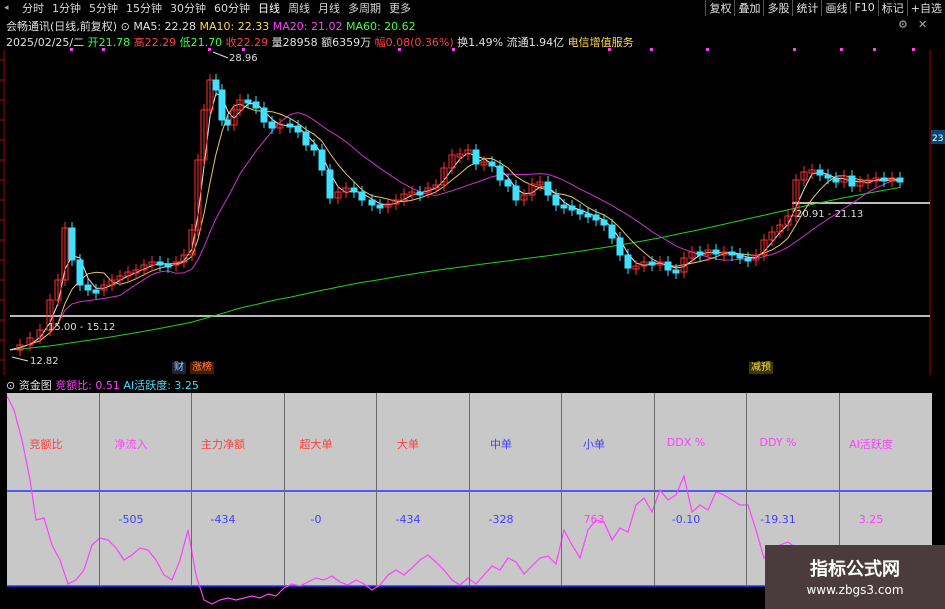 This screenshot has width=945, height=609. Describe the element at coordinates (492, 49) in the screenshot. I see `event-markers` at that location.